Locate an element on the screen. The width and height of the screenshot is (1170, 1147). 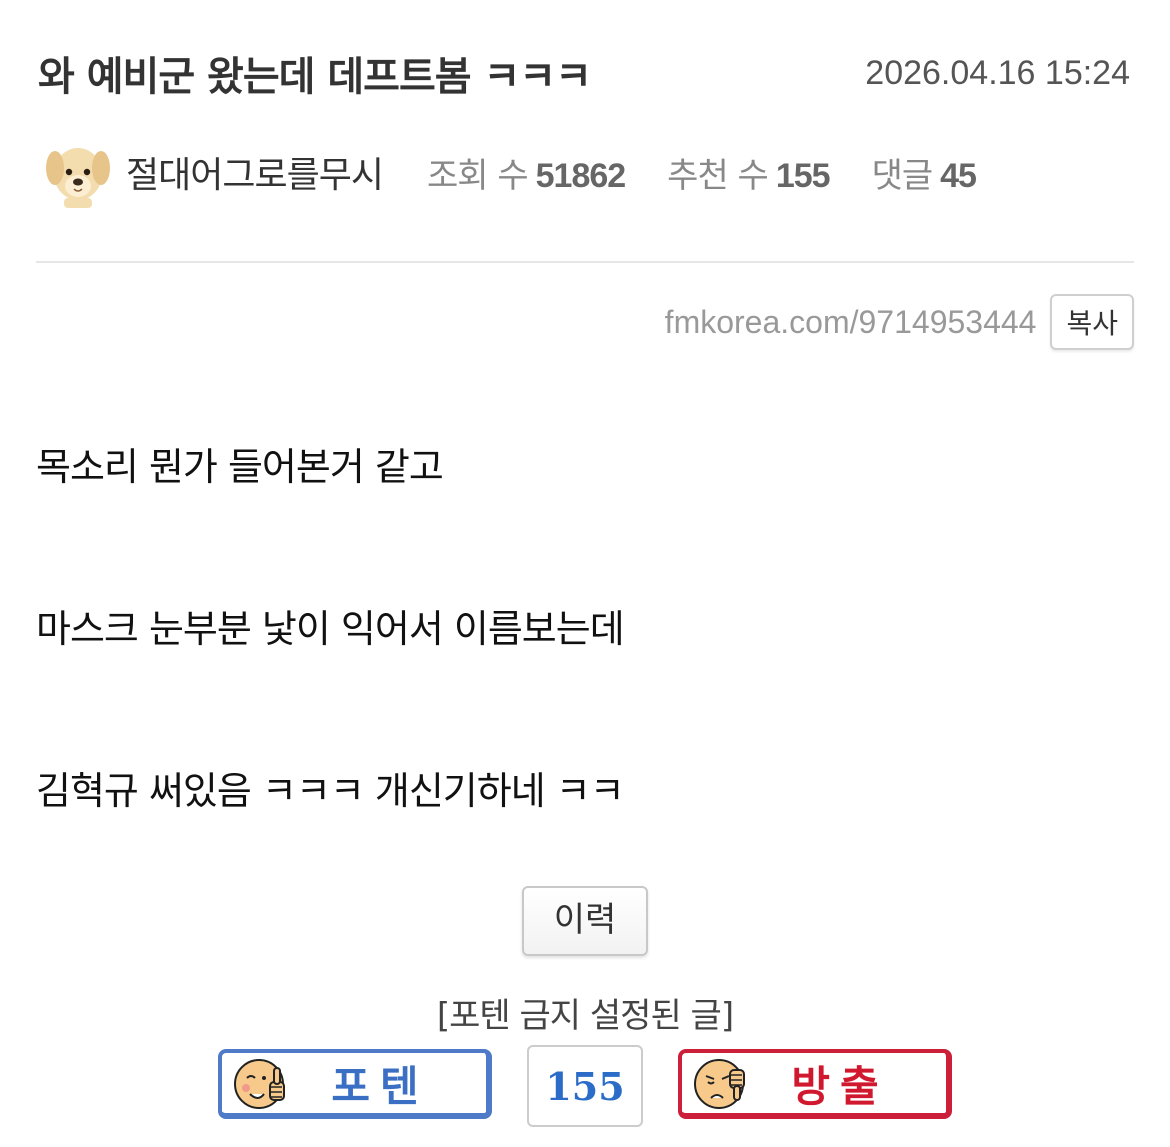
downvote-button: 방출 is located at coordinates (815, 1084).